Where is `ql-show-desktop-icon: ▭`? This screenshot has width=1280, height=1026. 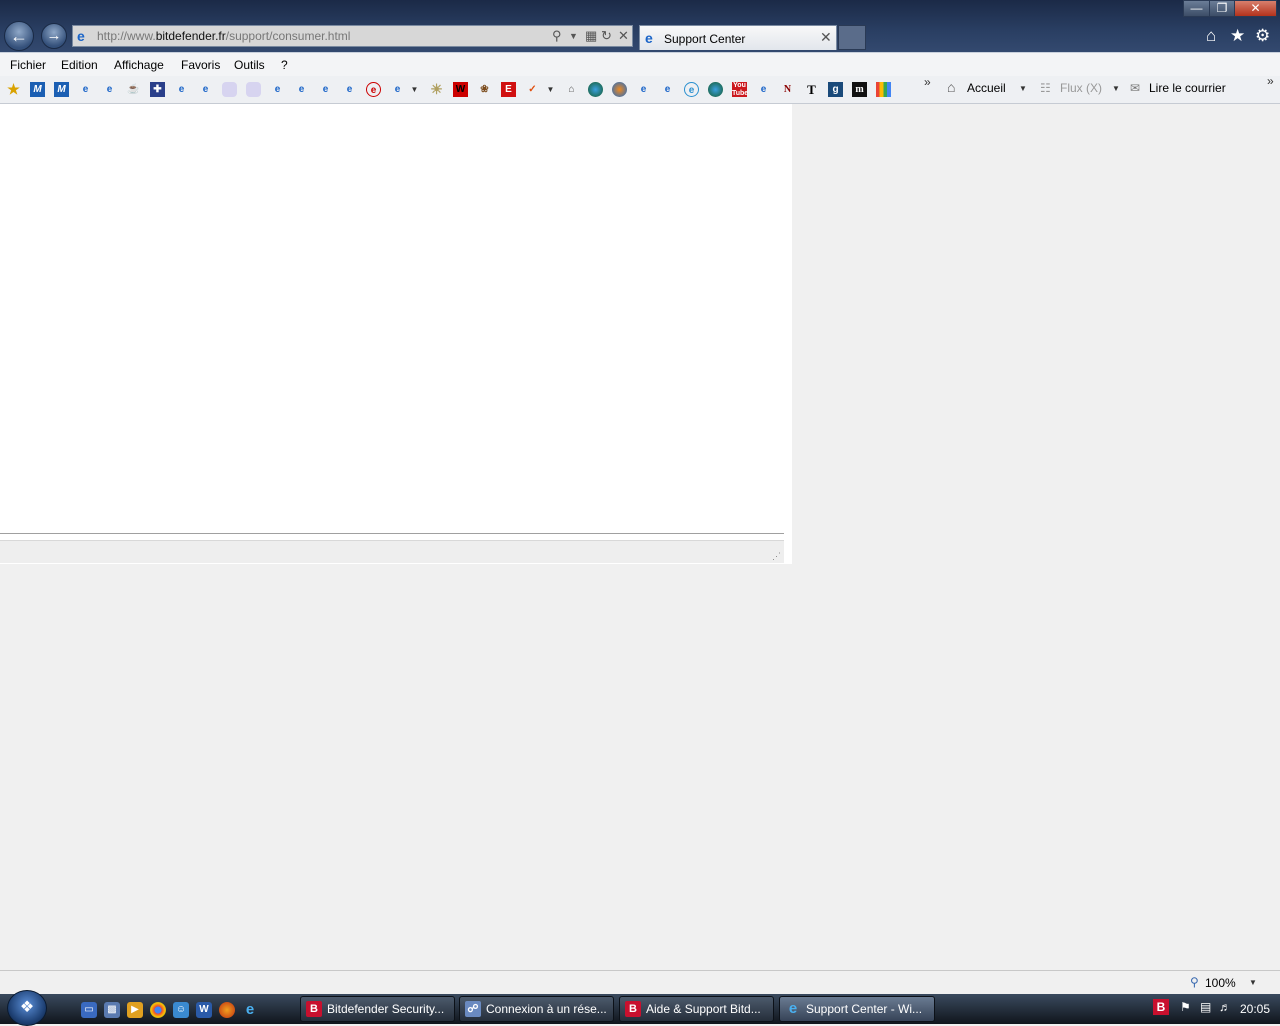
ql-show-desktop-icon: ▭ is located at coordinates (89, 1010).